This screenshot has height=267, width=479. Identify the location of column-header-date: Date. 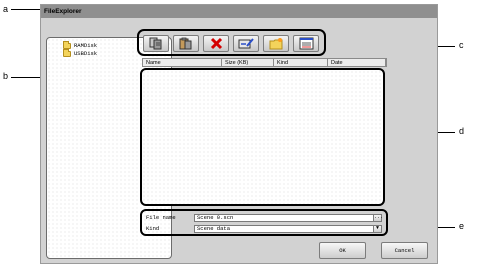
(357, 62).